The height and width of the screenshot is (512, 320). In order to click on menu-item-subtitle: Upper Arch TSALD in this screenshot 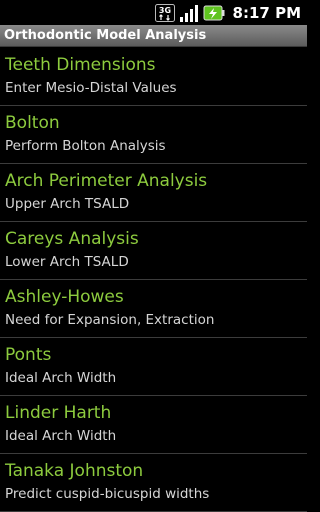, I will do `click(67, 204)`.